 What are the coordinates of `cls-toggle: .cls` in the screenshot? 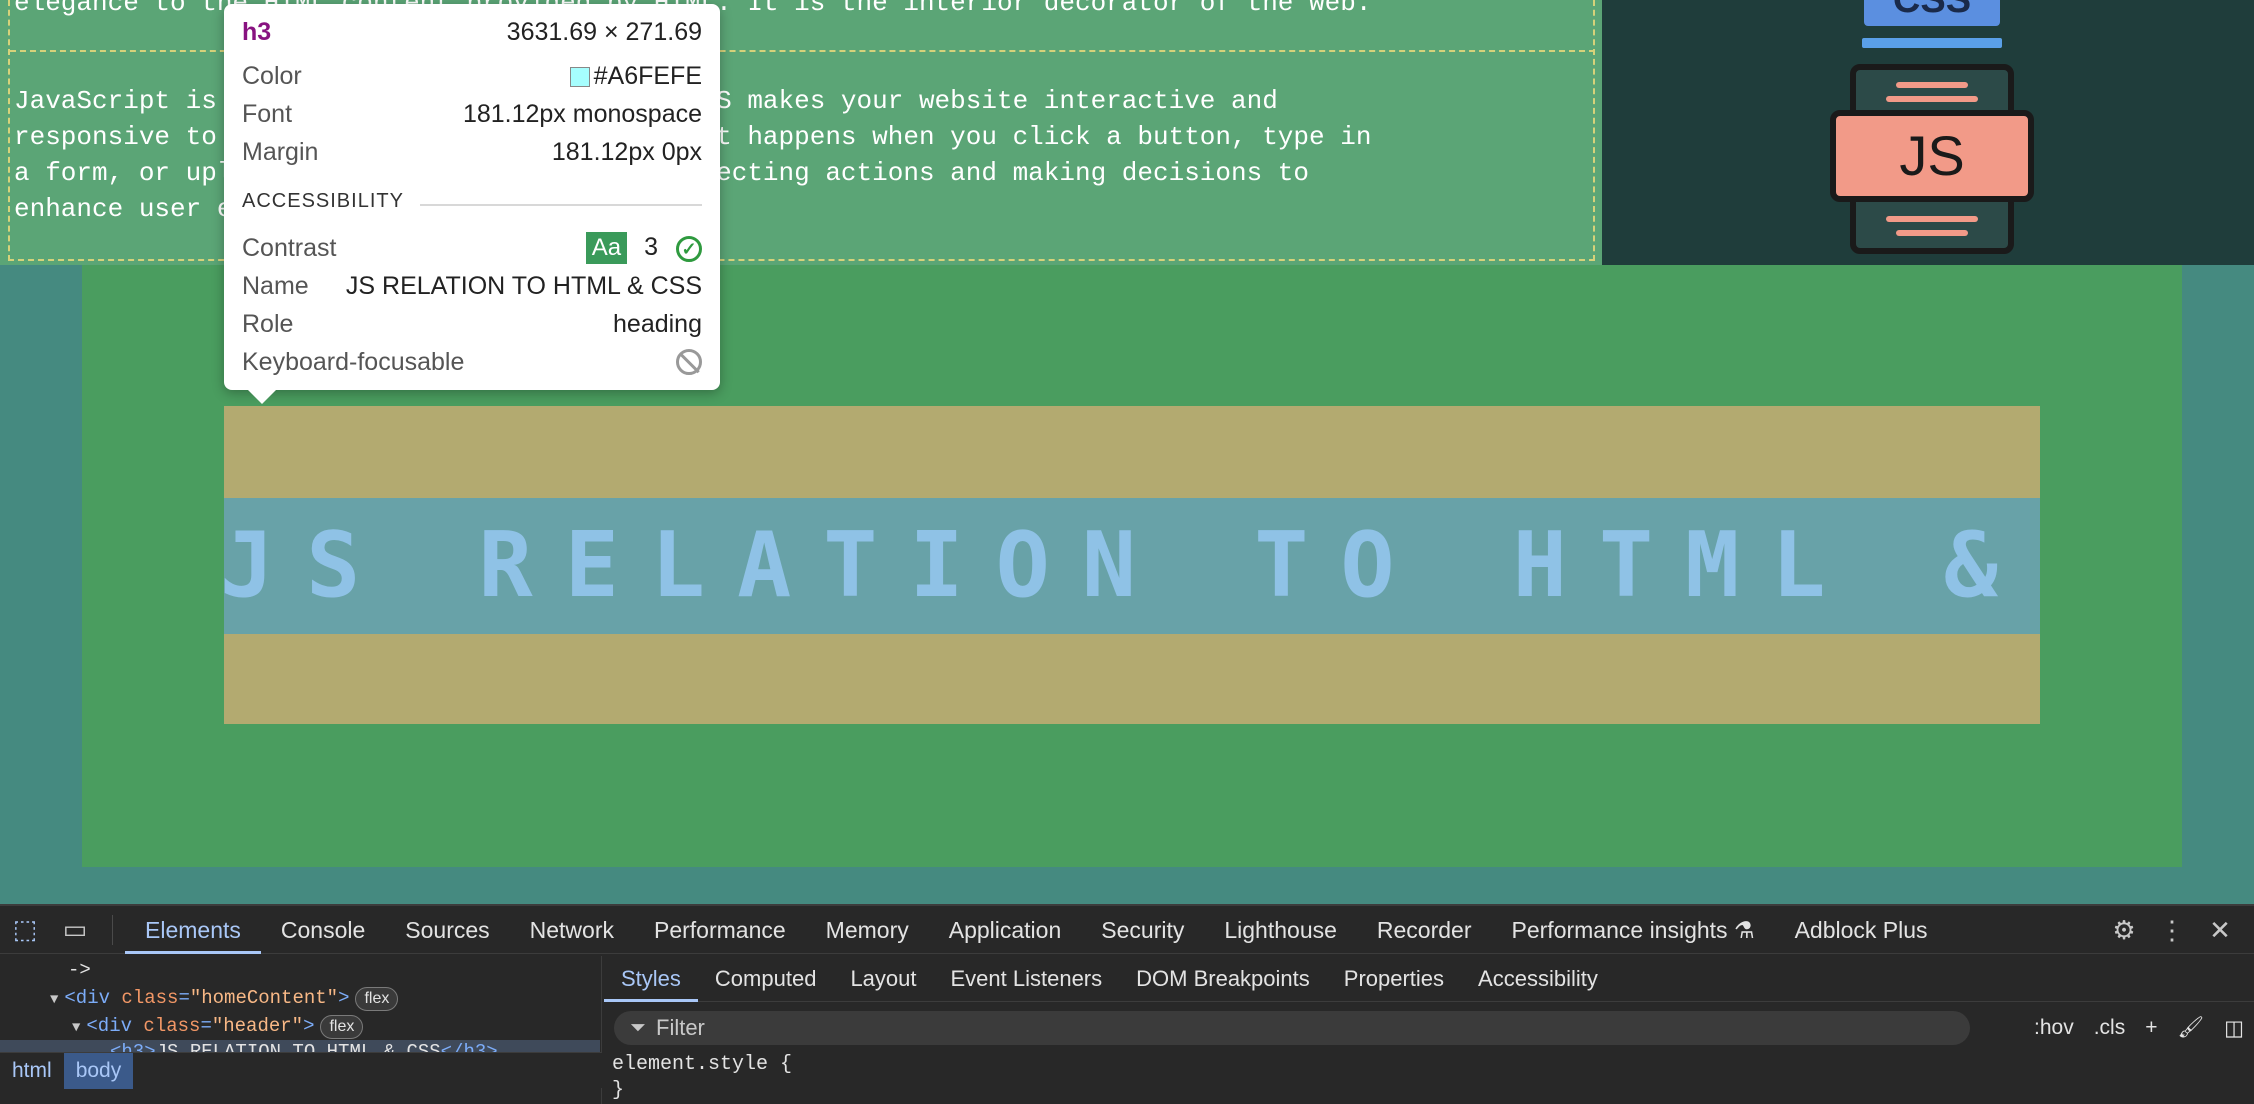 It's located at (2110, 1028).